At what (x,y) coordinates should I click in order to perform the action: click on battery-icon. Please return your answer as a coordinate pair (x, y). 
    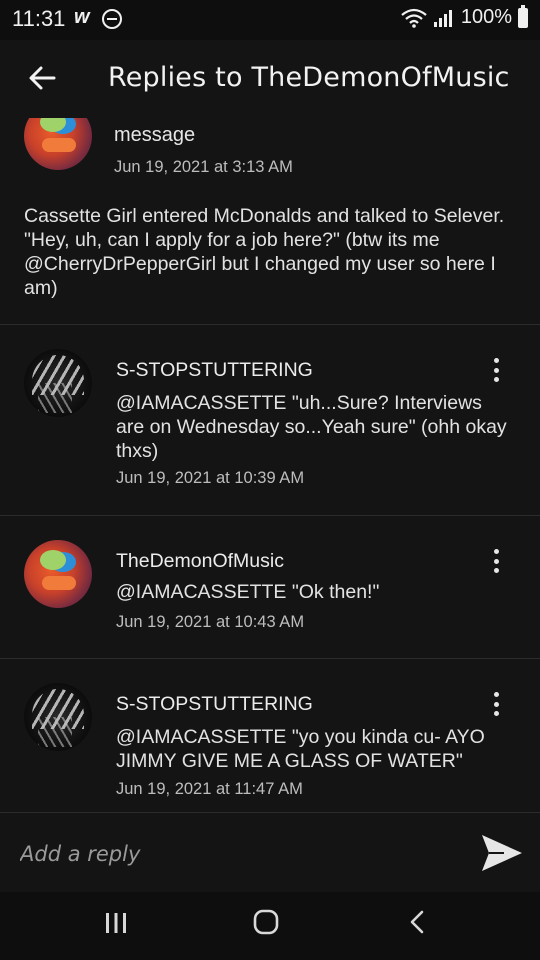
    Looking at the image, I should click on (523, 16).